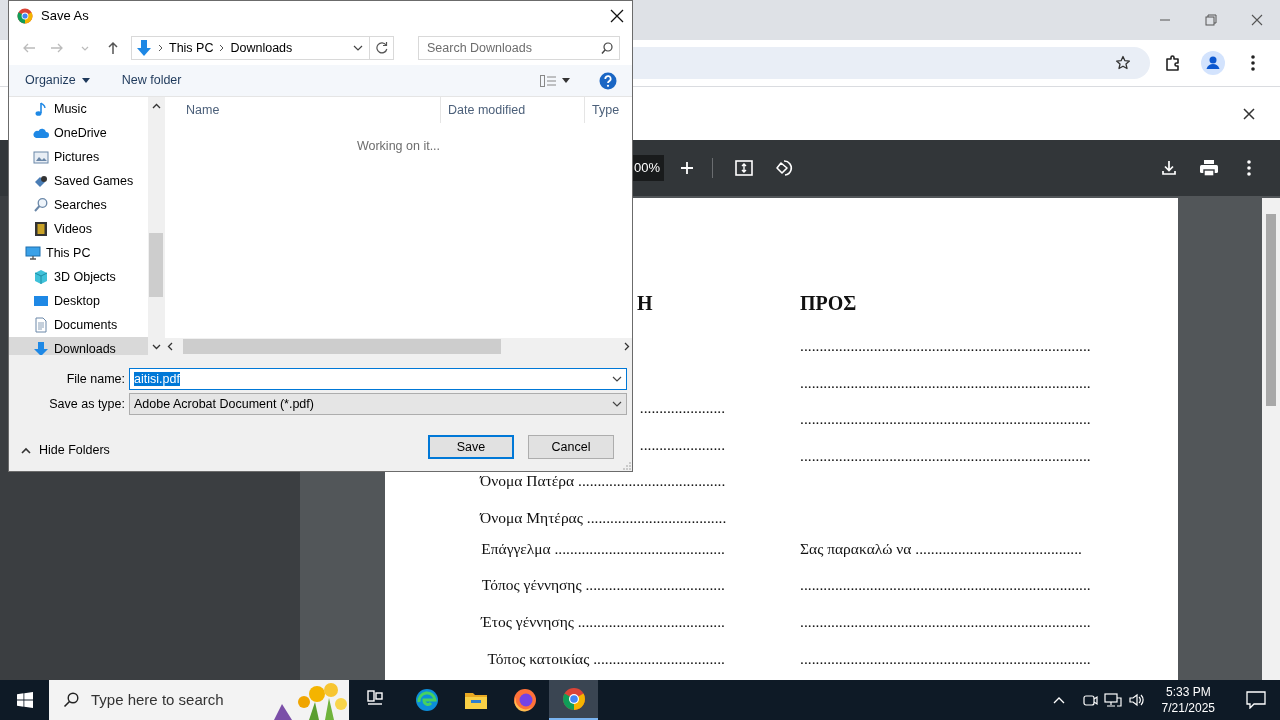  What do you see at coordinates (513, 110) in the screenshot?
I see `column-header: Date modified` at bounding box center [513, 110].